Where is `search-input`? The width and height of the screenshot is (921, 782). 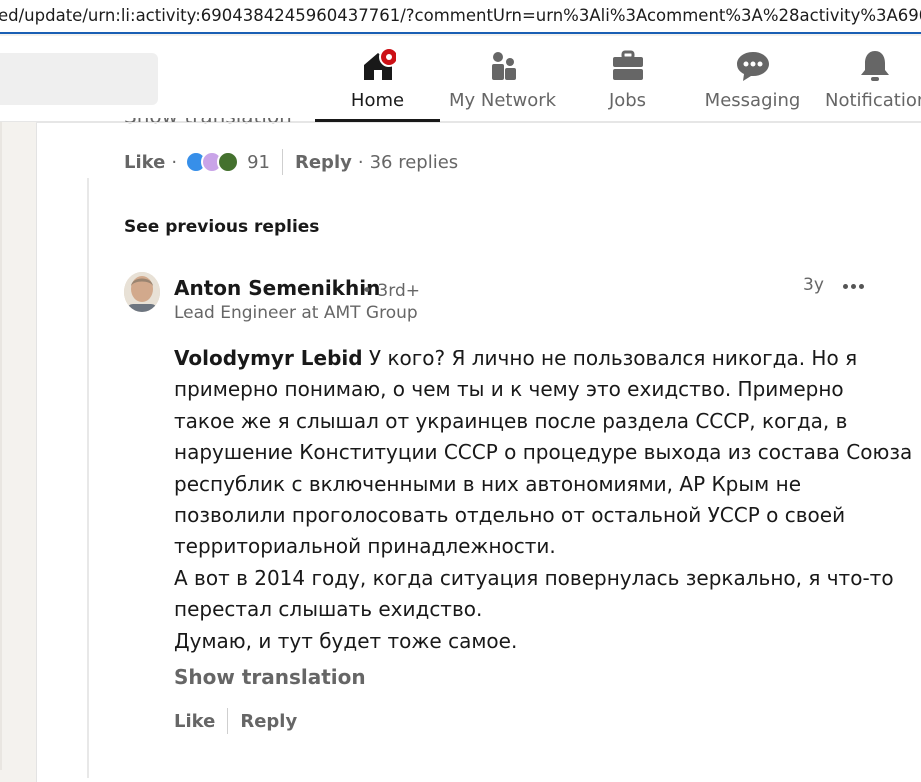 search-input is located at coordinates (79, 79).